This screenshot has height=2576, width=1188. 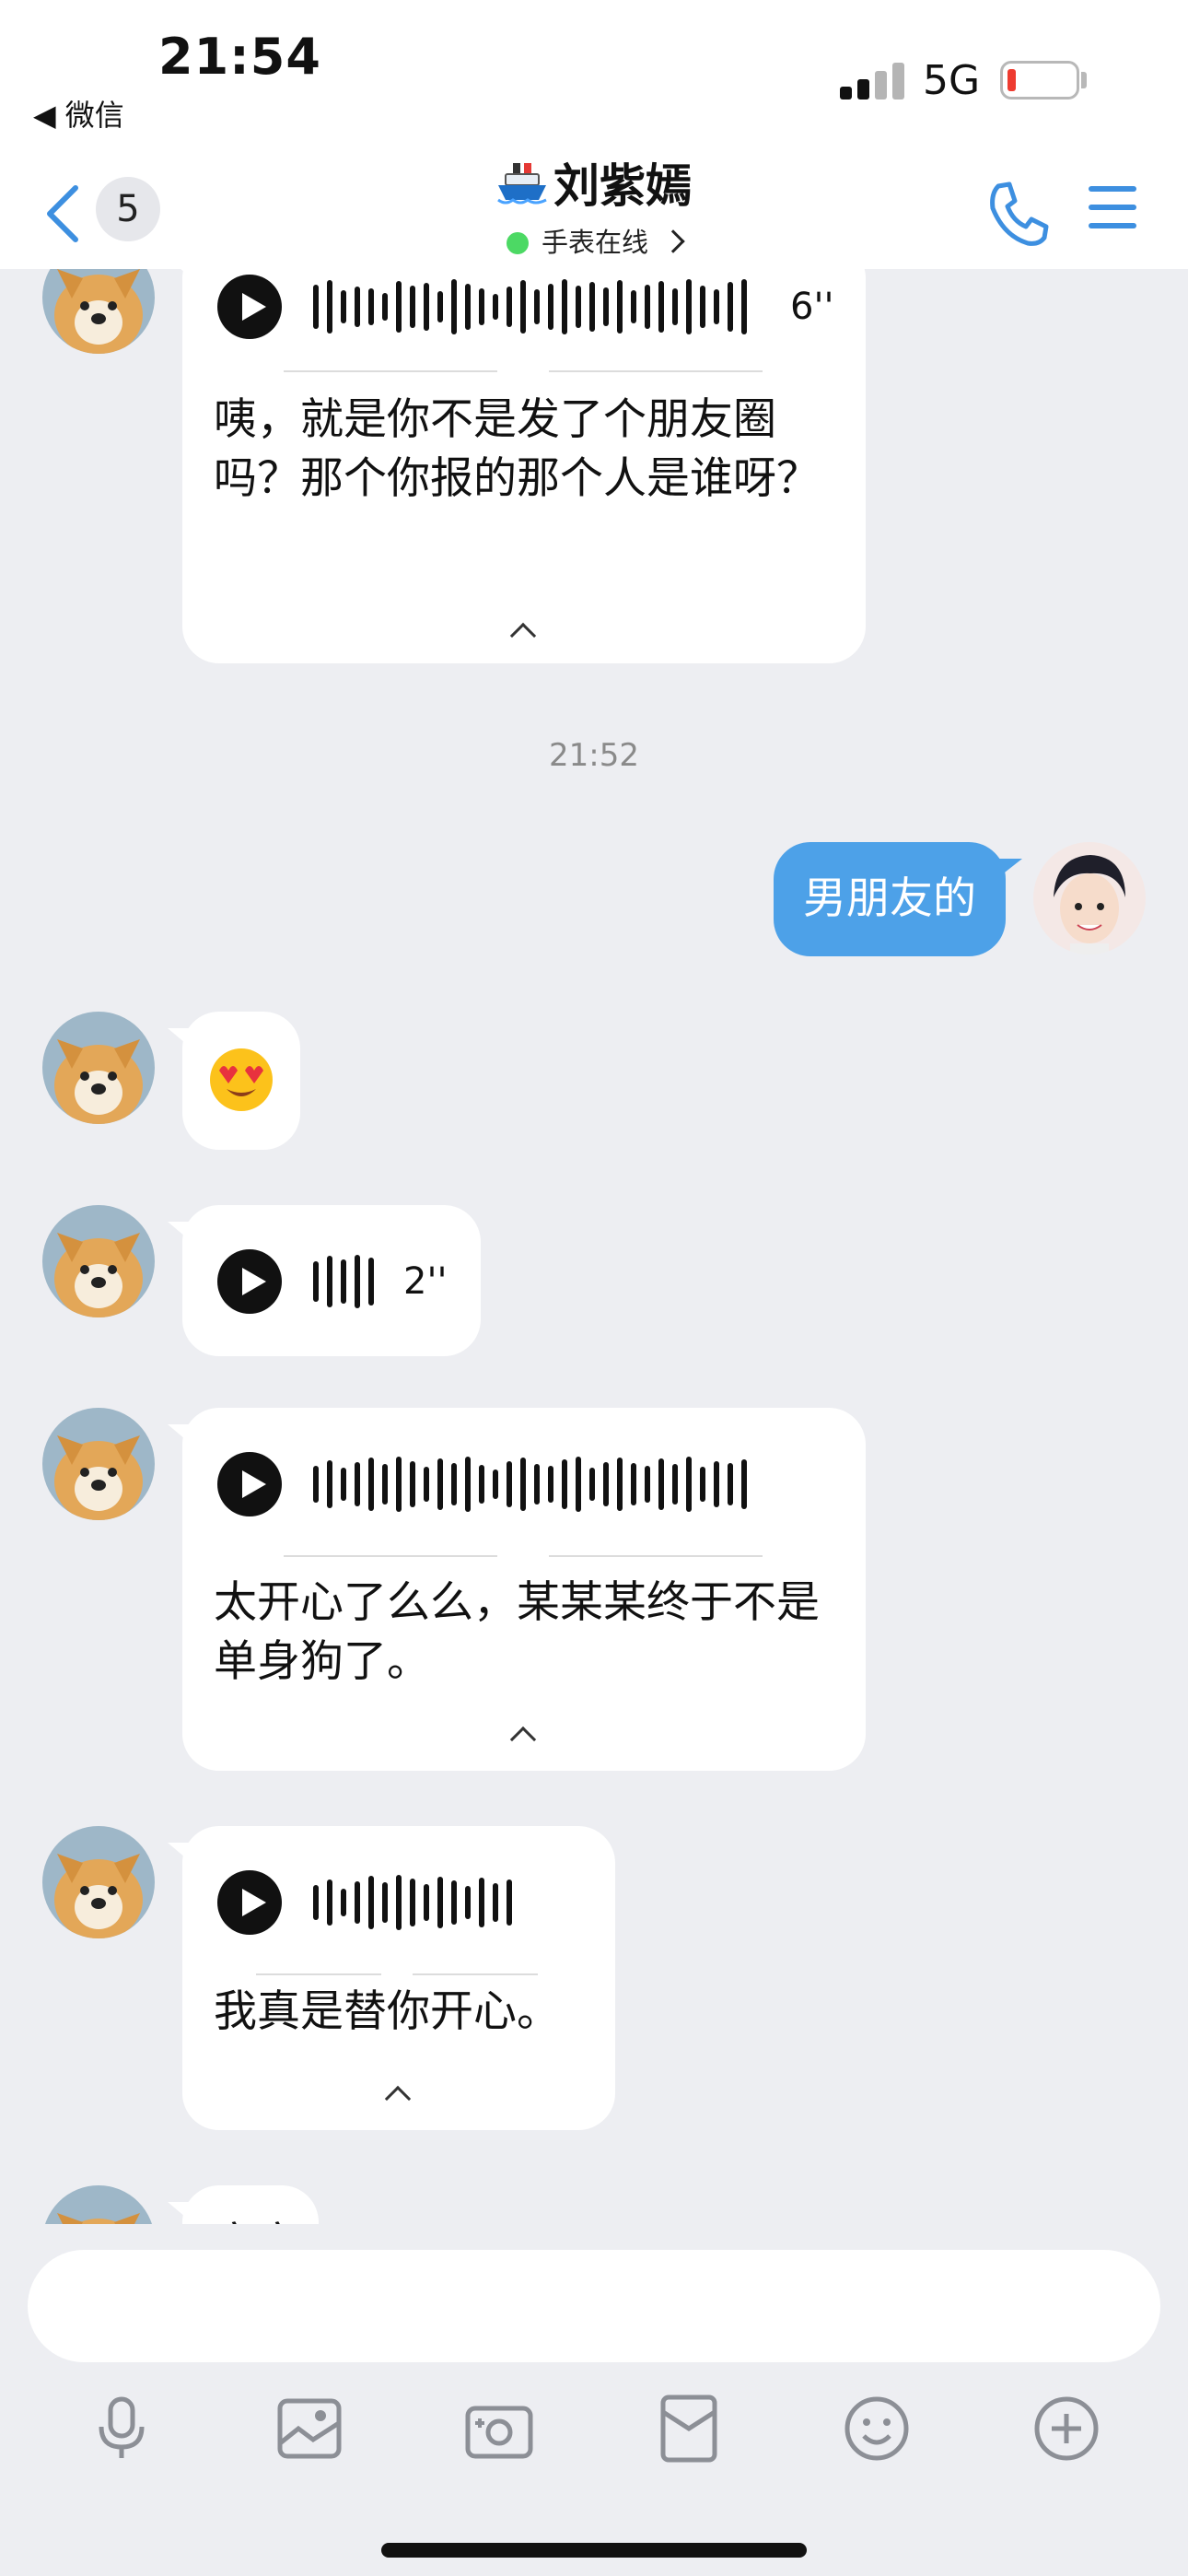 I want to click on message-input, so click(x=594, y=2306).